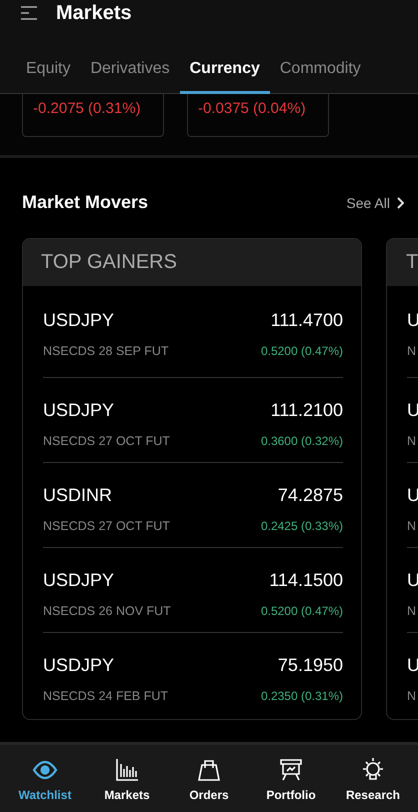  I want to click on nav-item: Orders, so click(209, 779).